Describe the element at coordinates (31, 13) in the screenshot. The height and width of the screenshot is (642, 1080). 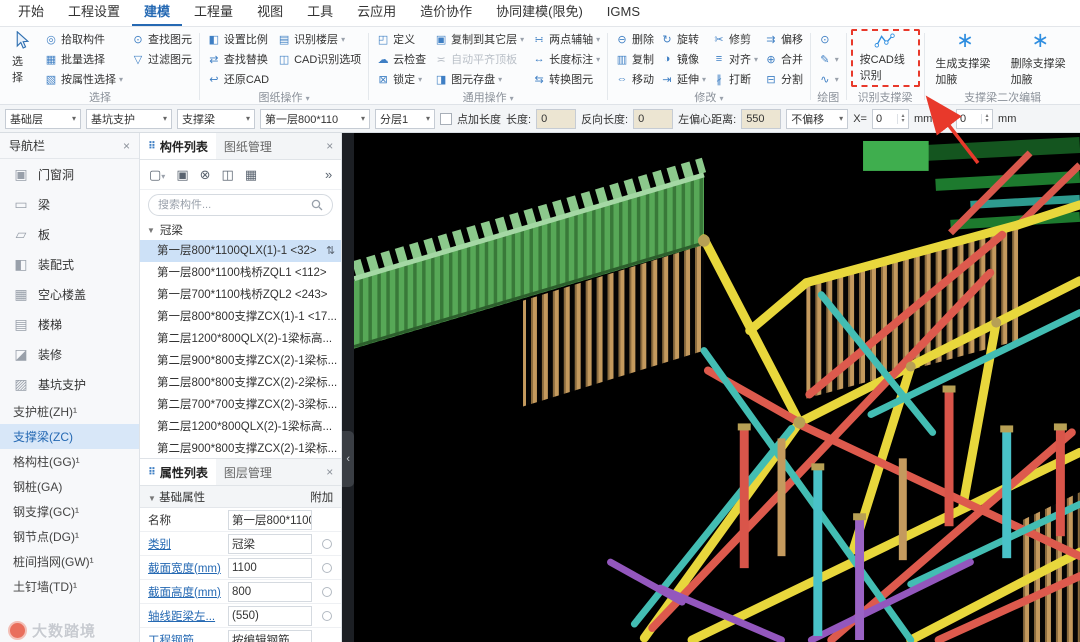
I see `menu-tab-start: 开始` at that location.